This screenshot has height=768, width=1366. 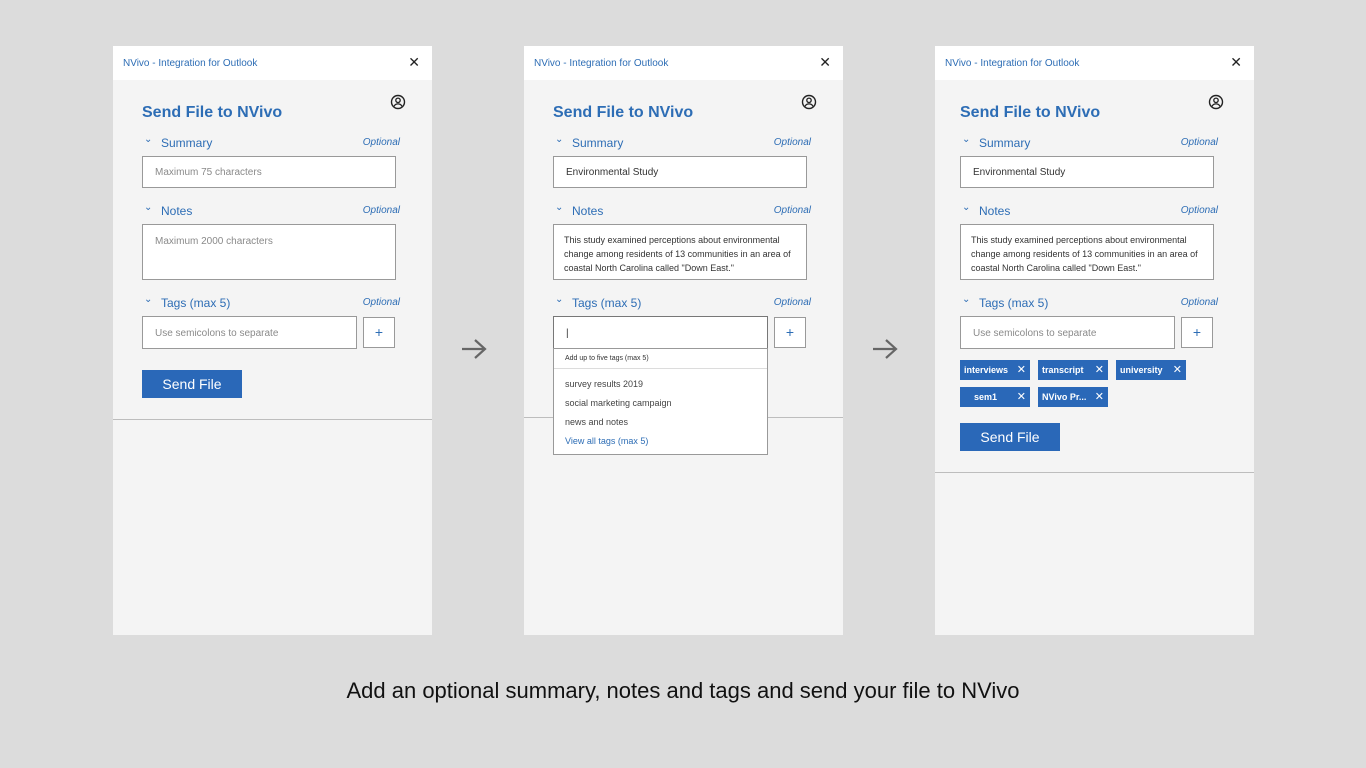 What do you see at coordinates (604, 384) in the screenshot?
I see `tag-suggestion-item: survey results 2019` at bounding box center [604, 384].